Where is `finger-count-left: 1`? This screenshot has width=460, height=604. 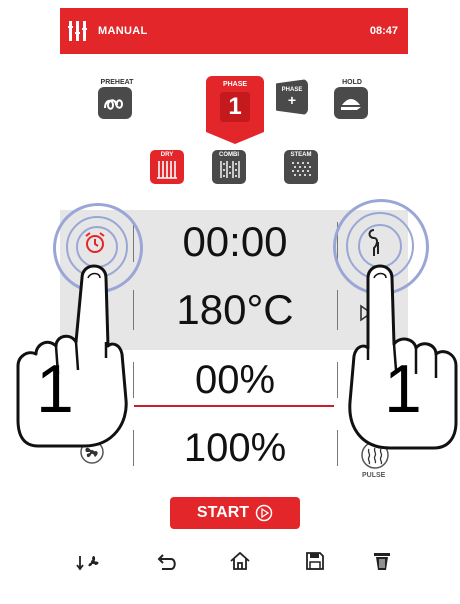 finger-count-left: 1 is located at coordinates (55, 389).